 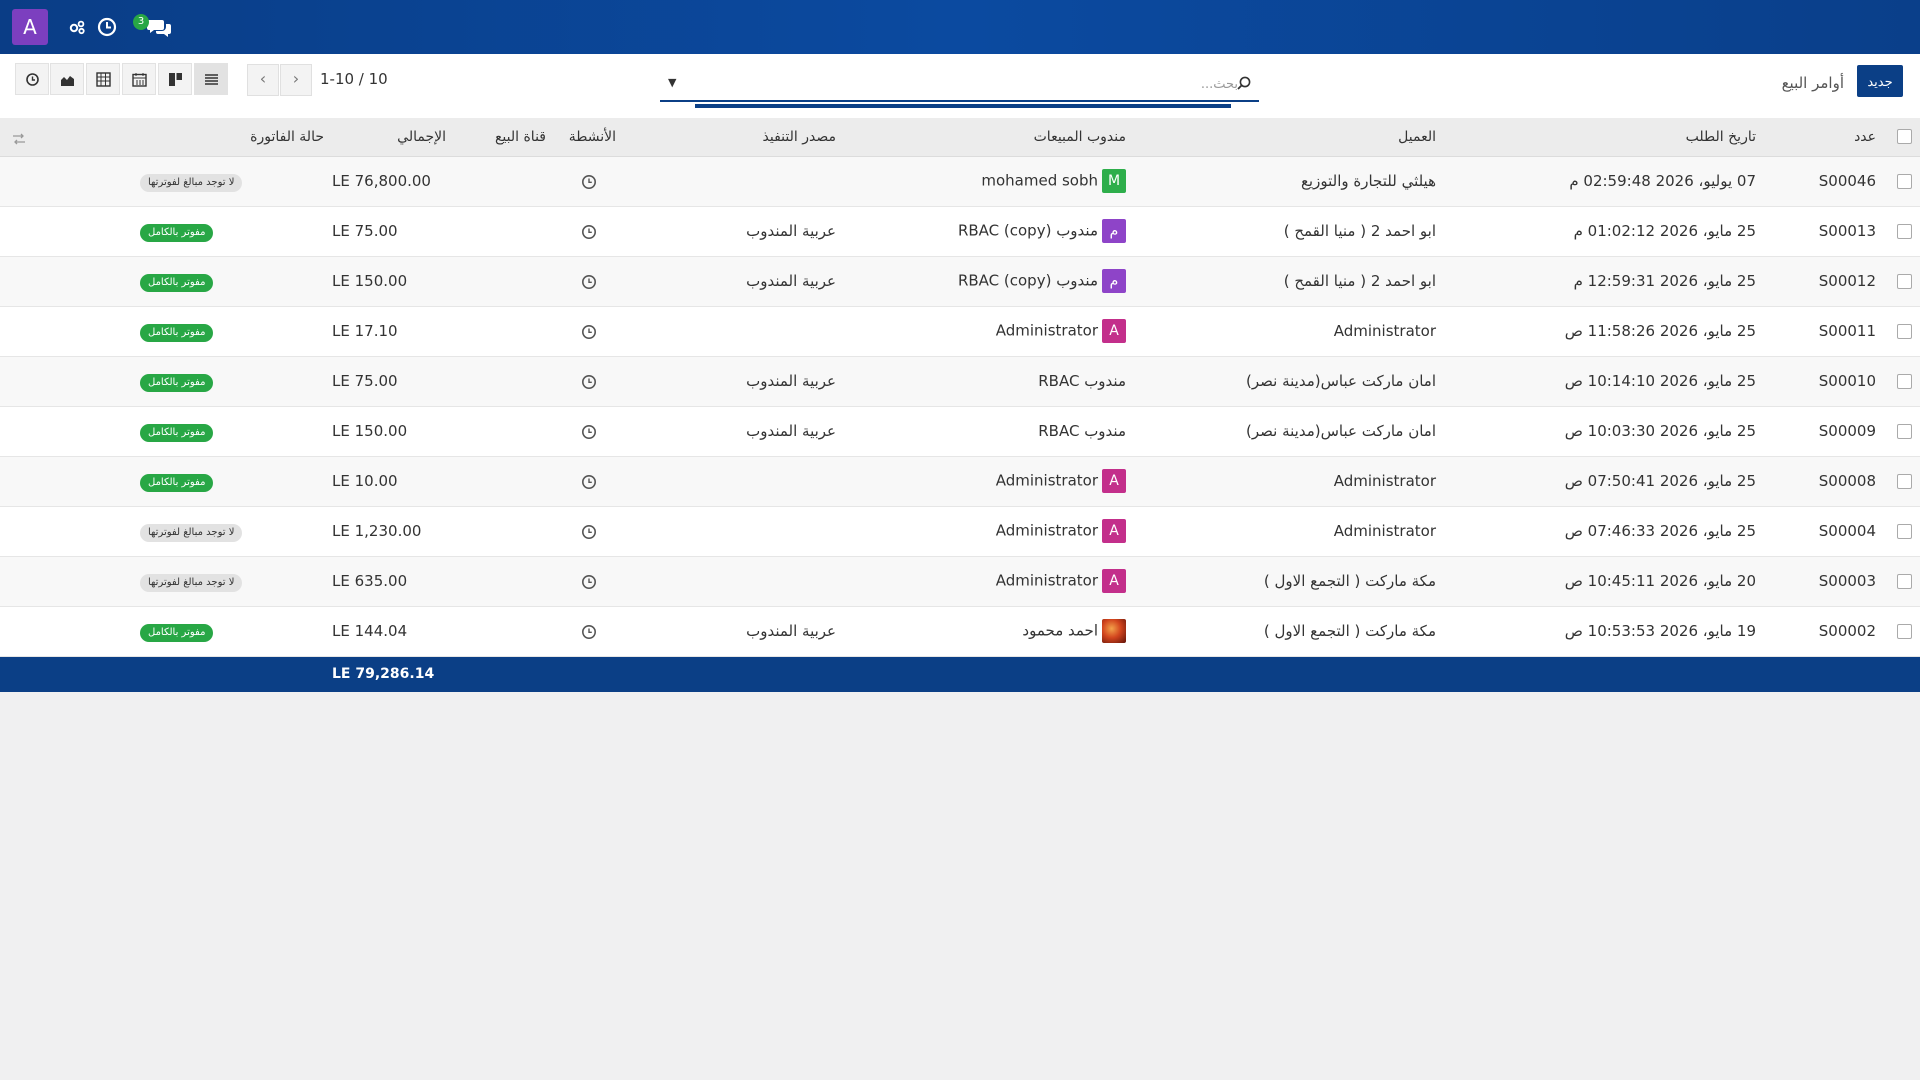 I want to click on column-channel: قناة البيع, so click(x=504, y=137).